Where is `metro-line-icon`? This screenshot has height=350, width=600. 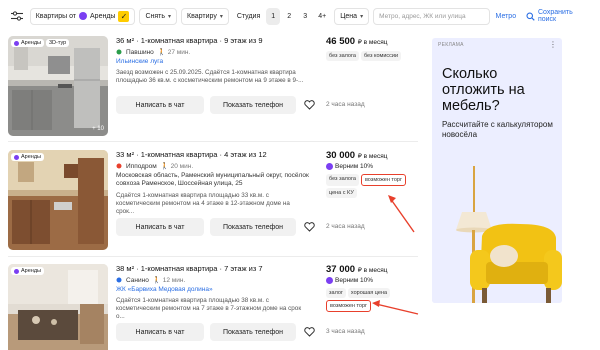
metro-line-icon is located at coordinates (119, 52).